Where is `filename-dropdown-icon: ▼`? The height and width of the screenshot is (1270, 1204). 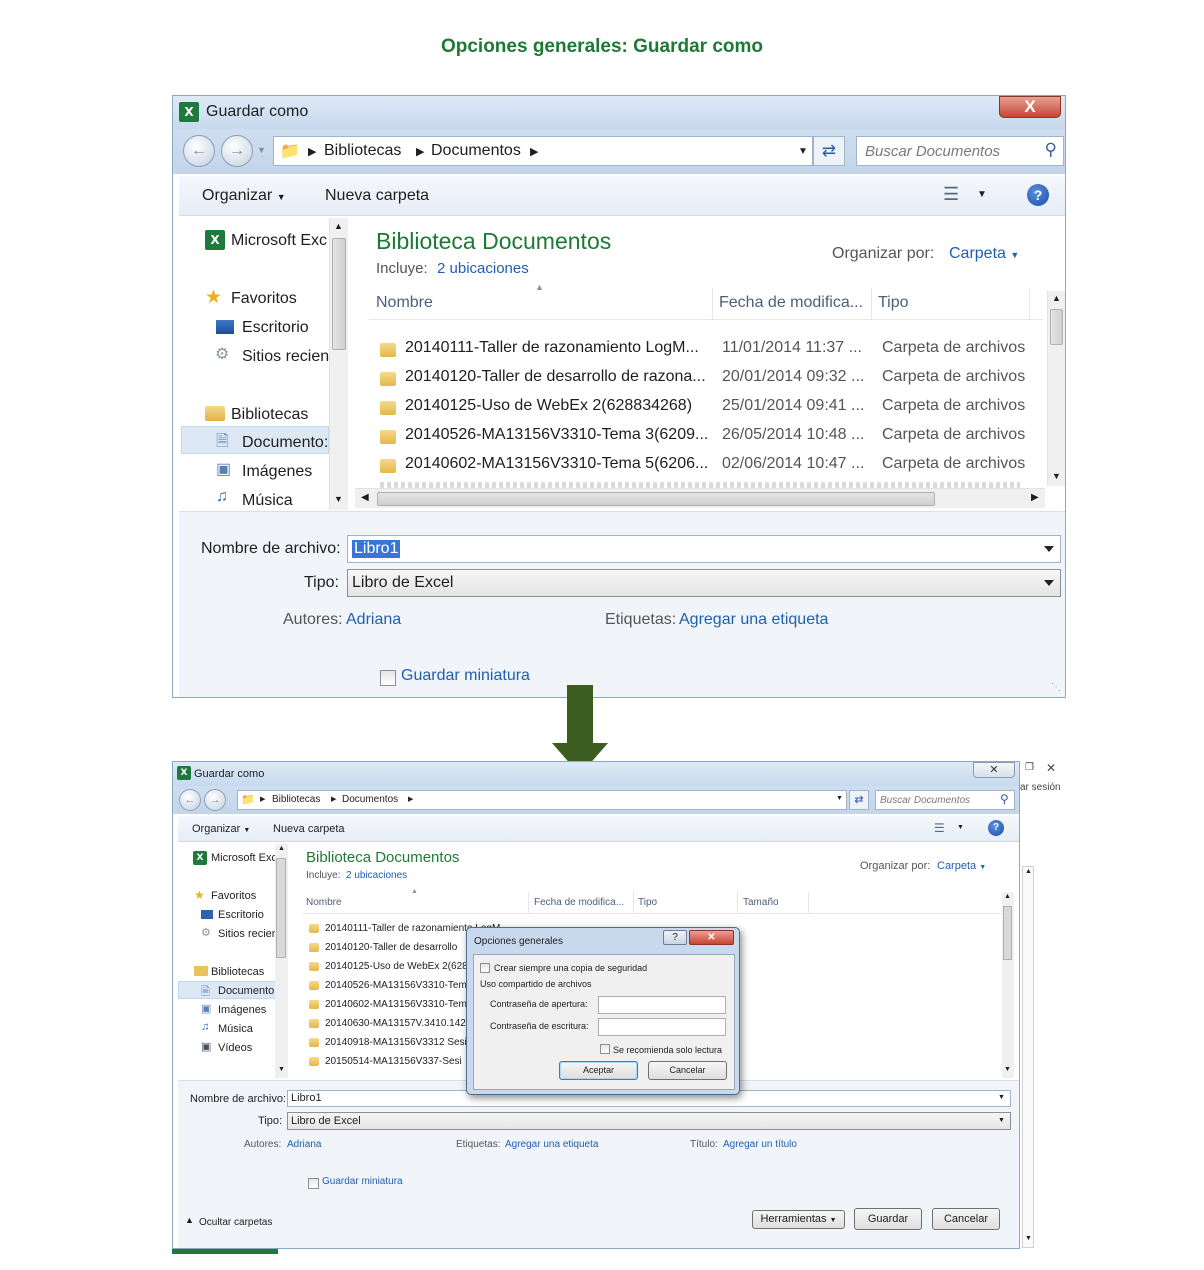
filename-dropdown-icon: ▼ is located at coordinates (1001, 1097).